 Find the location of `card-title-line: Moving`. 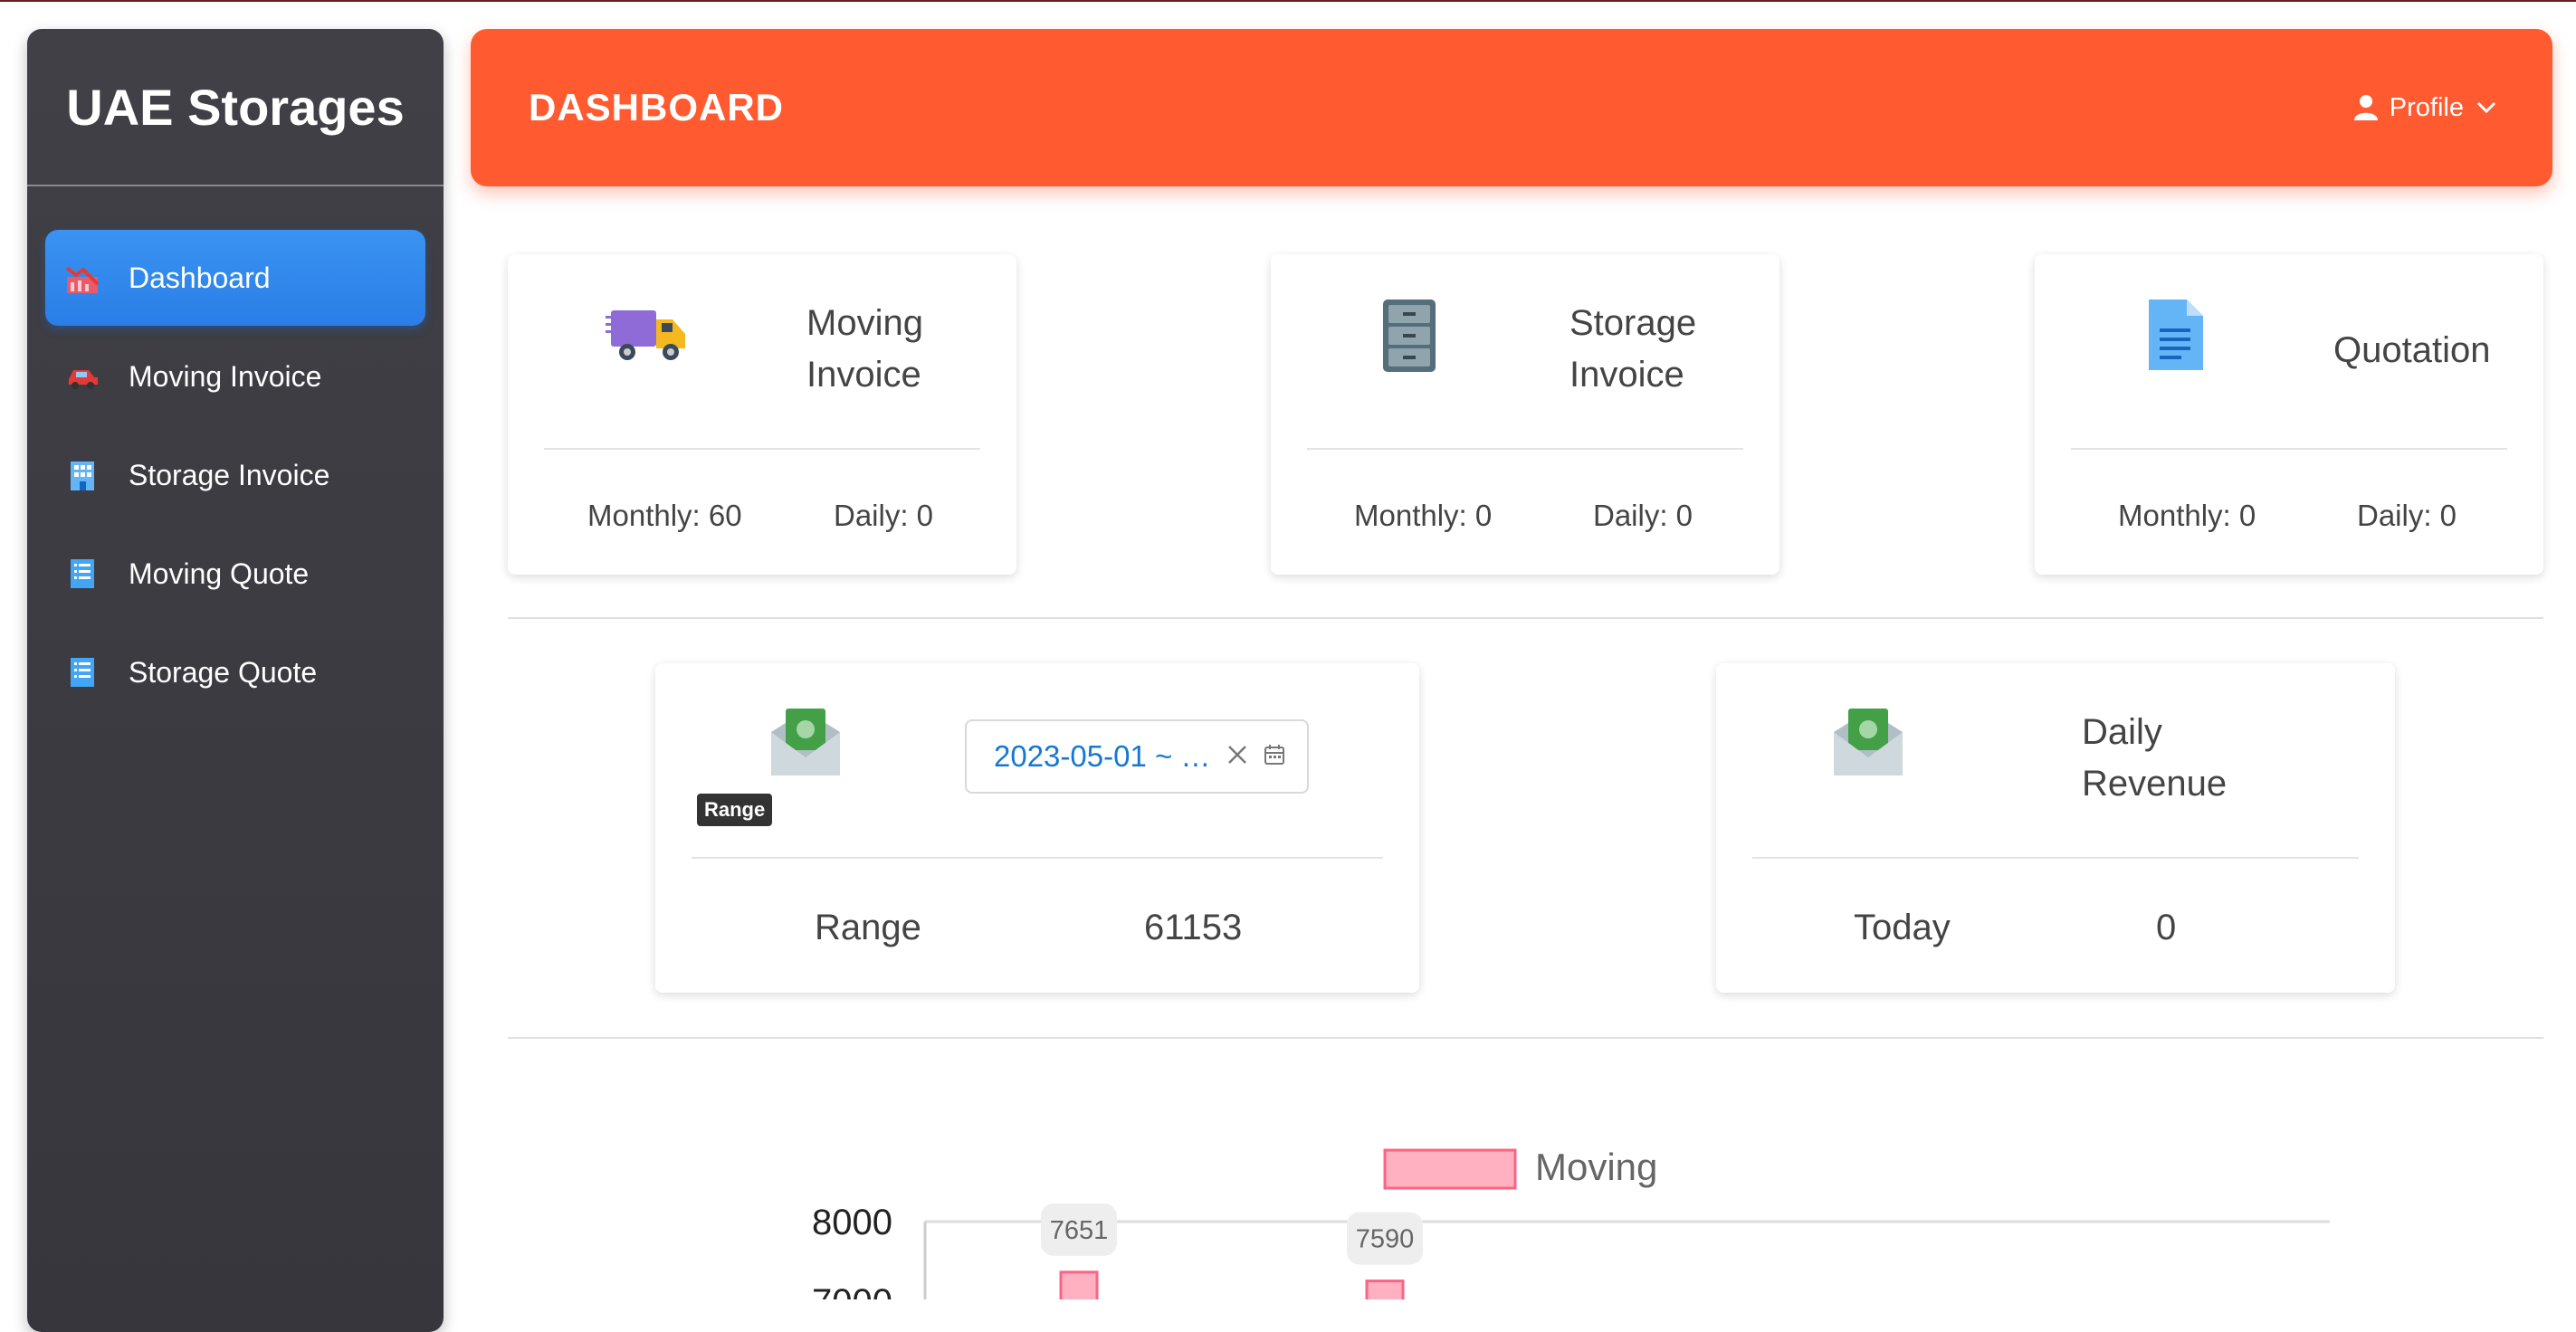

card-title-line: Moving is located at coordinates (865, 323).